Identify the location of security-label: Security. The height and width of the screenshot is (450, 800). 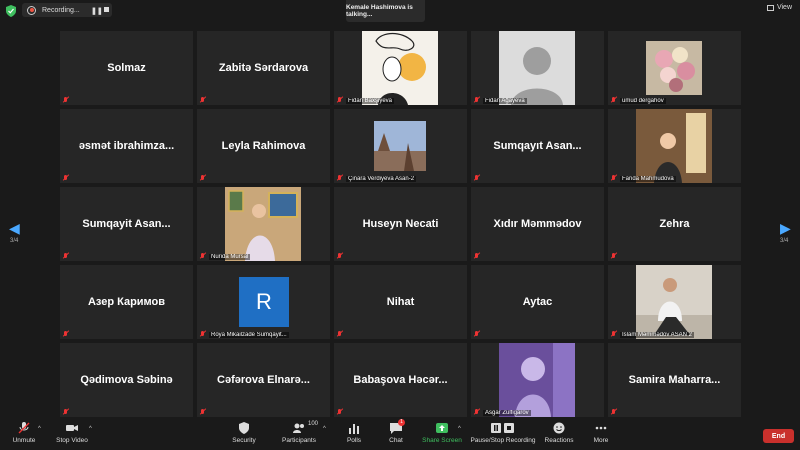
(244, 440).